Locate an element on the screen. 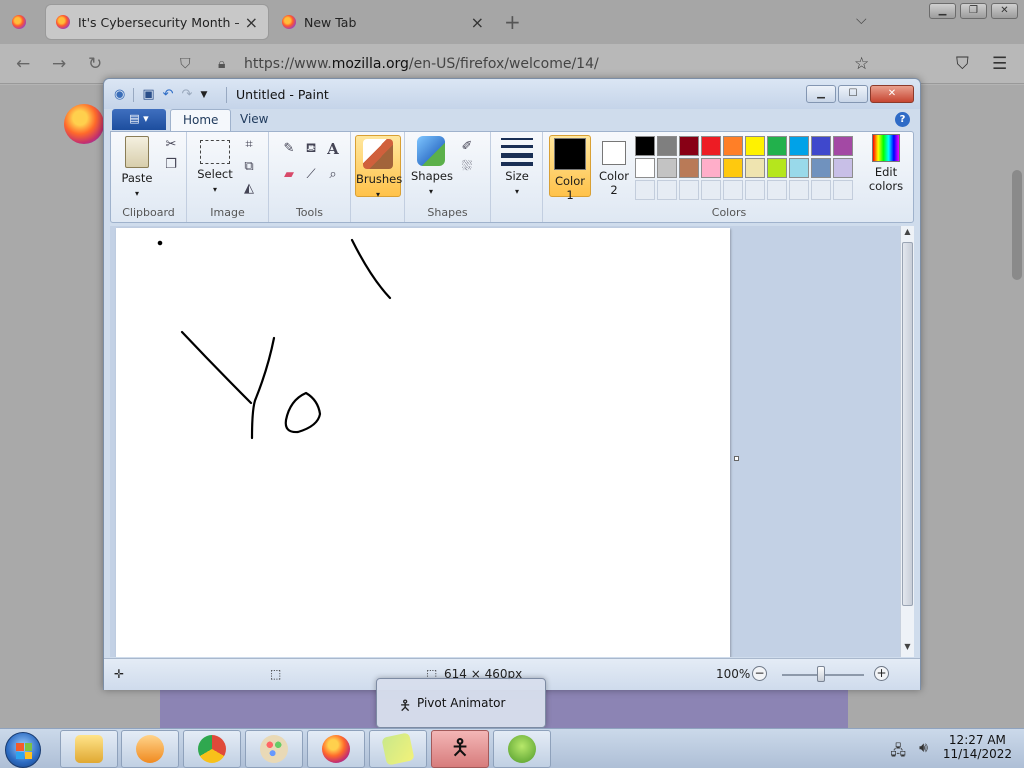  rotate-icon: ◭ is located at coordinates (249, 189).